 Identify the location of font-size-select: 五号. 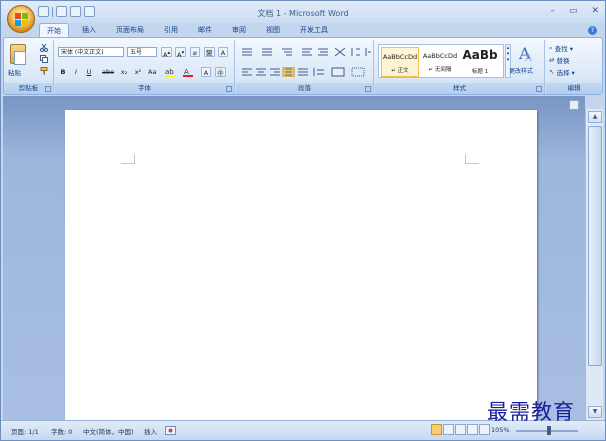
(142, 52).